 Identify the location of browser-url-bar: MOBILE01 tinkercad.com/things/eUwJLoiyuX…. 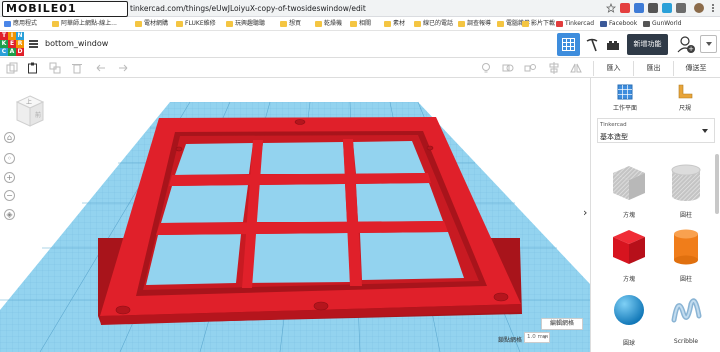
(360, 8).